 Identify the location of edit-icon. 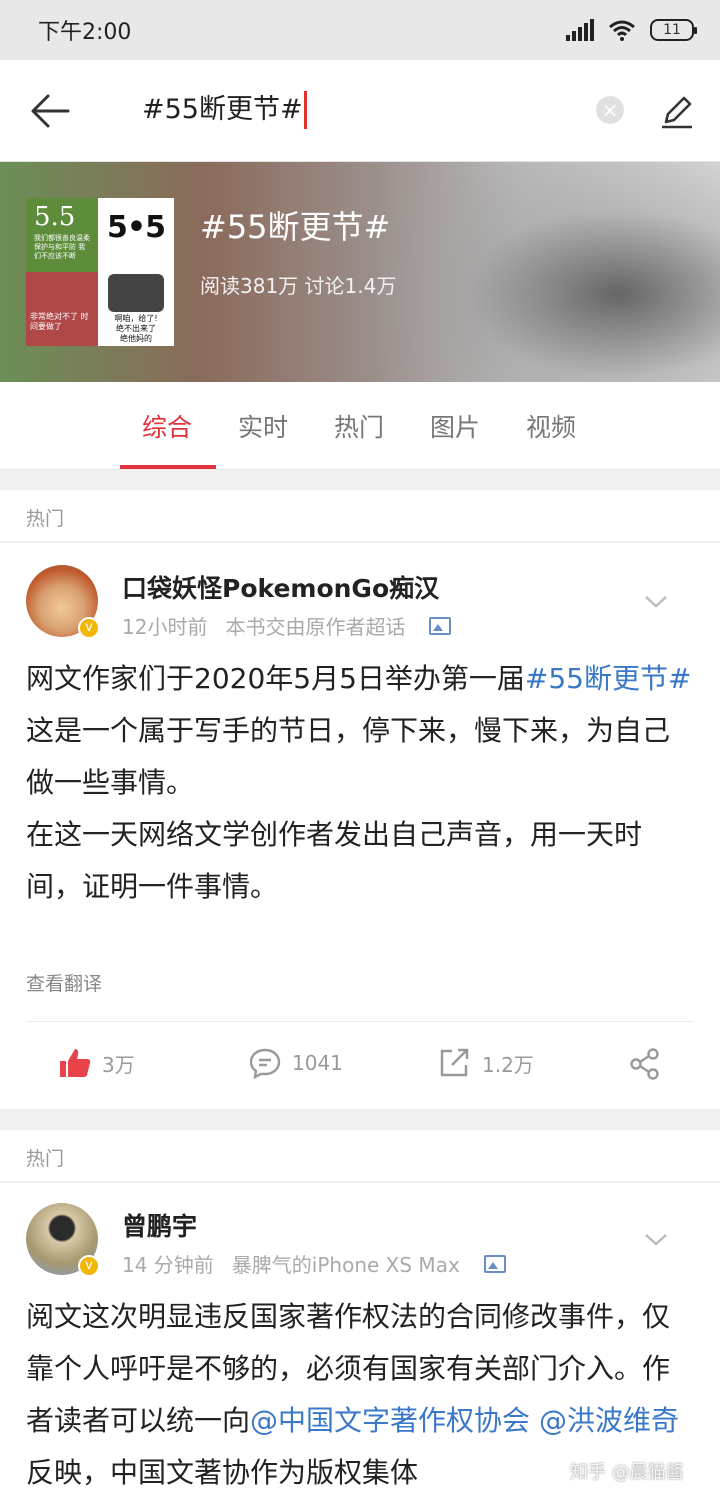
(677, 111).